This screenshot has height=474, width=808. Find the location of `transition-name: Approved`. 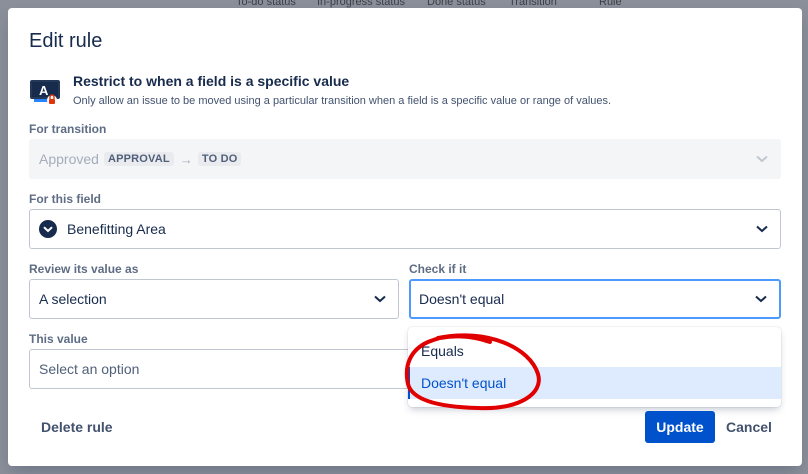

transition-name: Approved is located at coordinates (69, 159).